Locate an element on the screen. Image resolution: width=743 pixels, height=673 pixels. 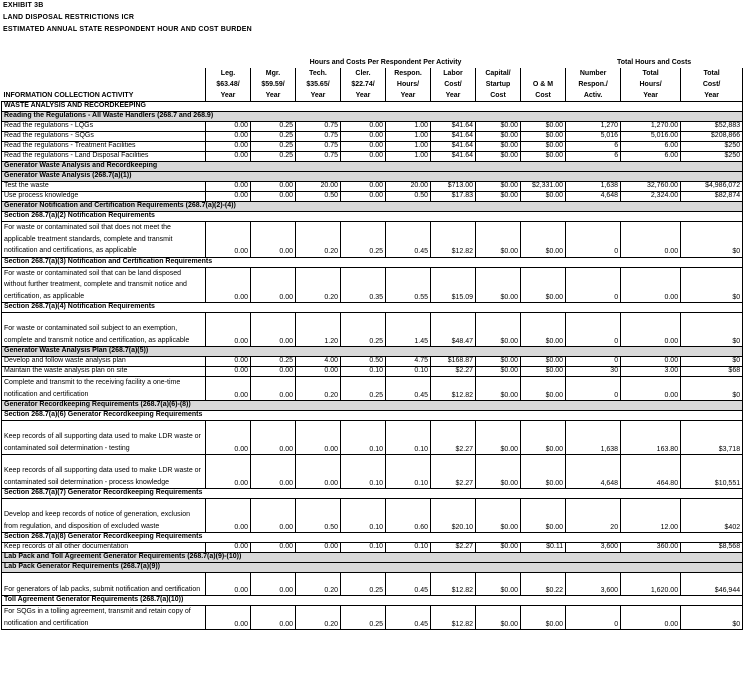
value-cell: $0 is located at coordinates (711, 284).